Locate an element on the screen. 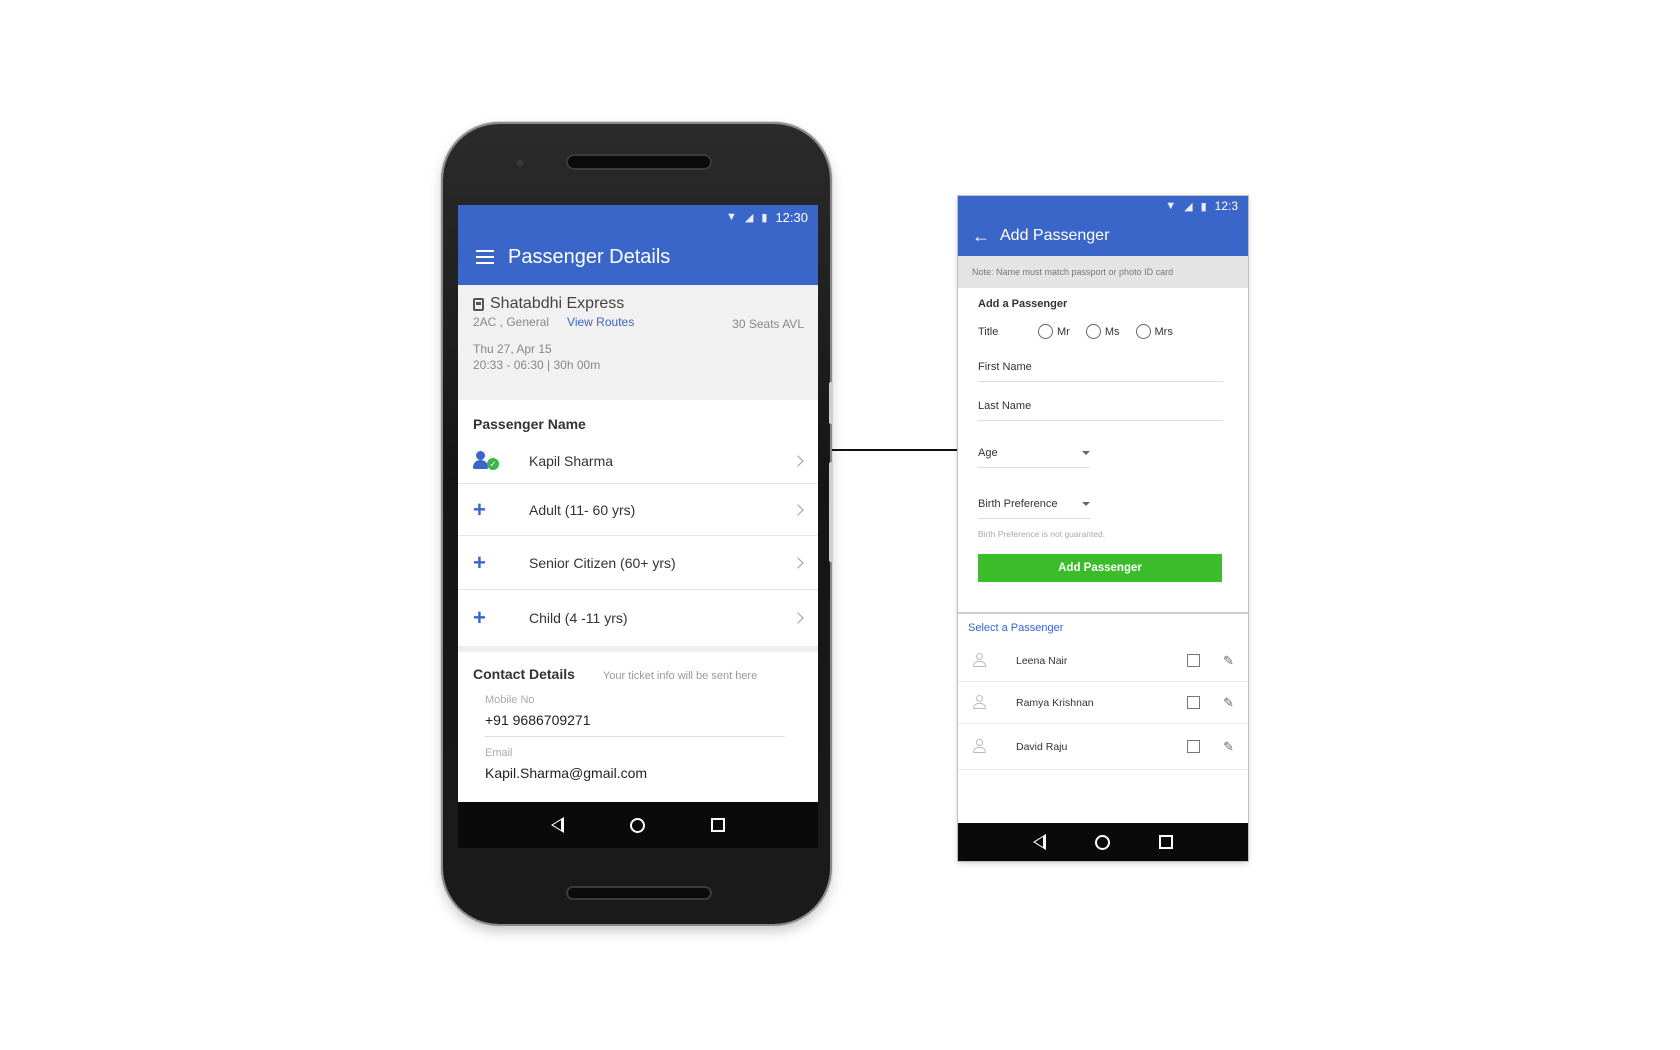  add-senior-label: Senior Citizen (60+ yrs) is located at coordinates (602, 562).